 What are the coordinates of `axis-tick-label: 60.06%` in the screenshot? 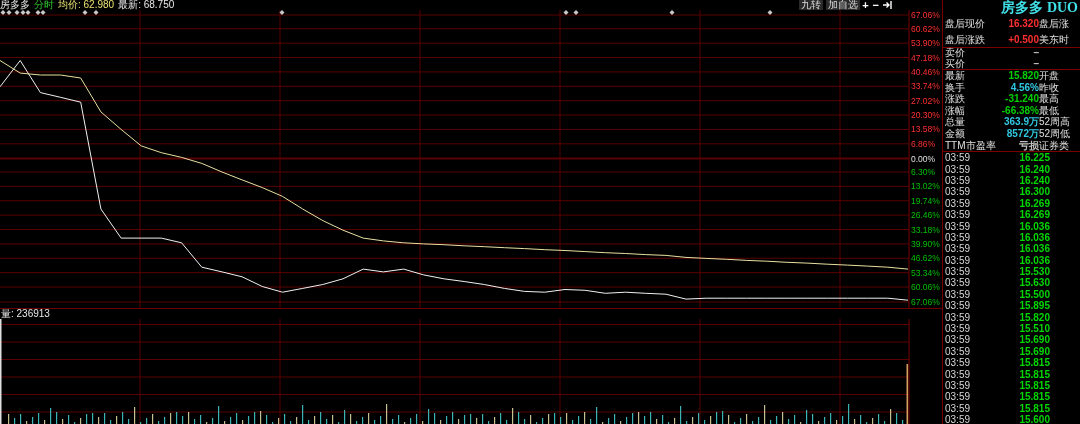 It's located at (925, 287).